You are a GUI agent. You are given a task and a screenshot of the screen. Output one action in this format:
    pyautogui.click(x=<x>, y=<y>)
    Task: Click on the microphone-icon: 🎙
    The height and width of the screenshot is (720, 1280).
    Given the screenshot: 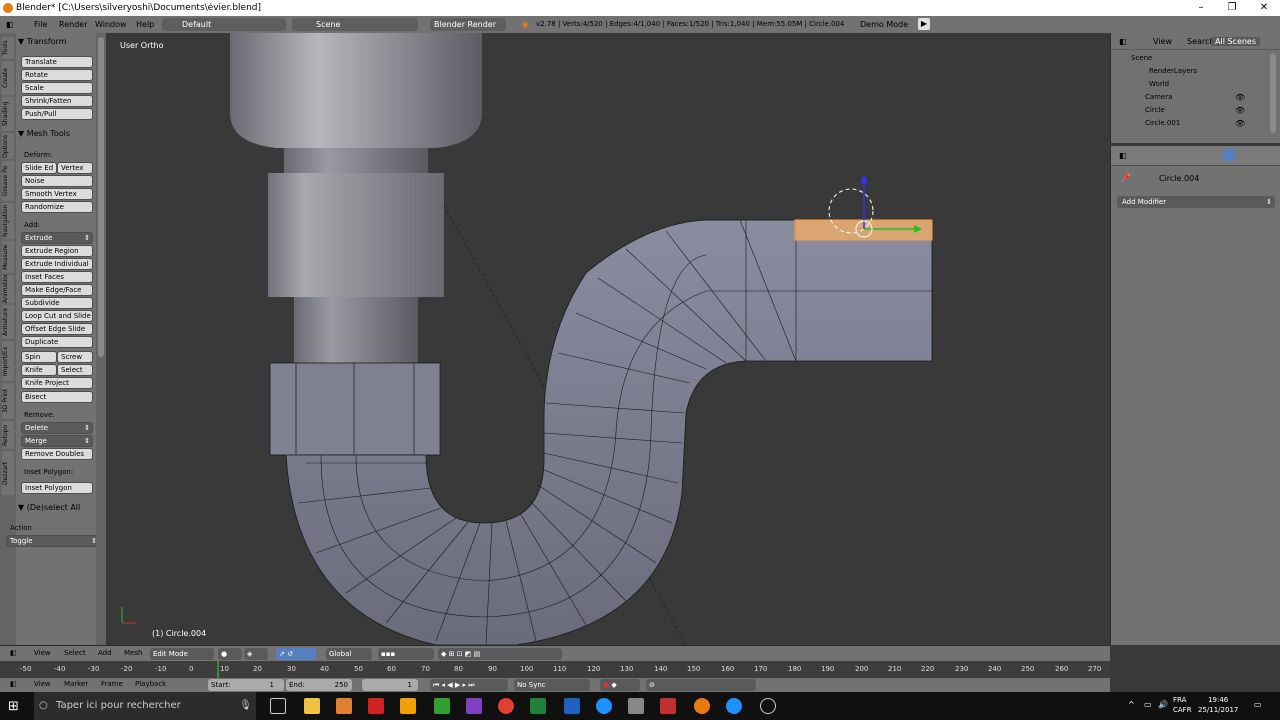 What is the action you would take?
    pyautogui.click(x=245, y=706)
    